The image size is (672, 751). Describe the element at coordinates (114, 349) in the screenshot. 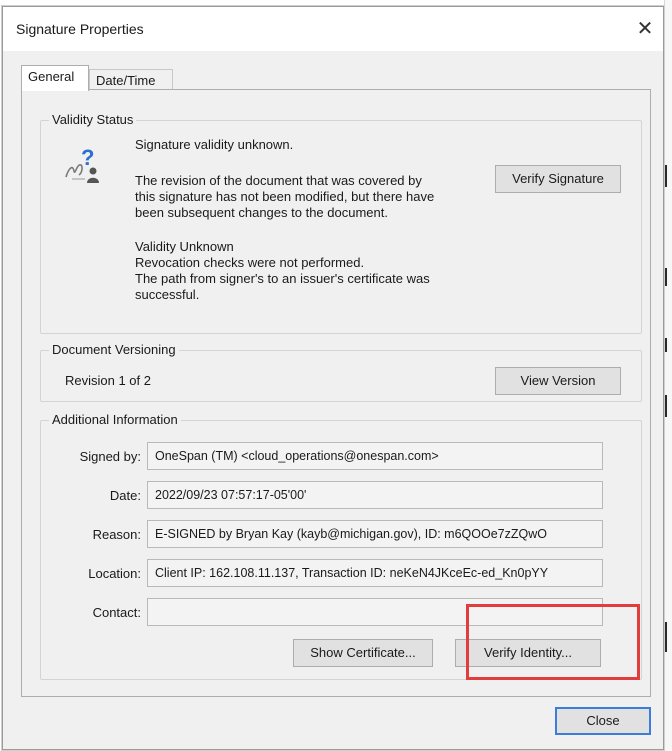

I see `document-versioning-heading: Document Versioning` at that location.